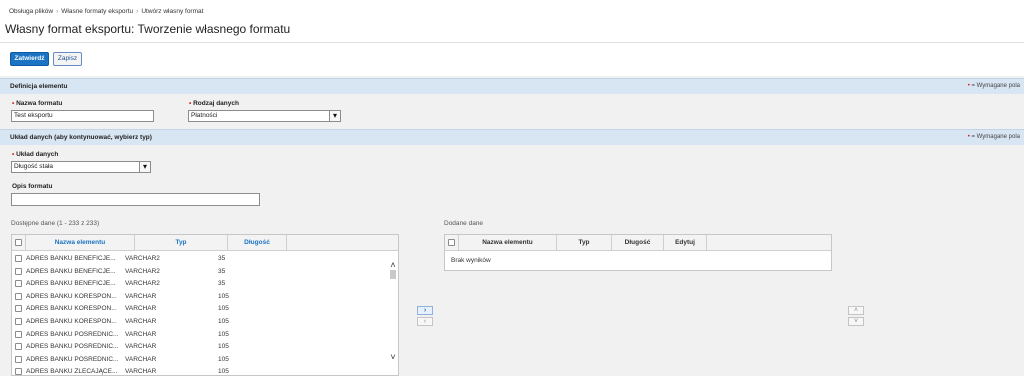  Describe the element at coordinates (685, 243) in the screenshot. I see `column-header-edit: Edytuj` at that location.